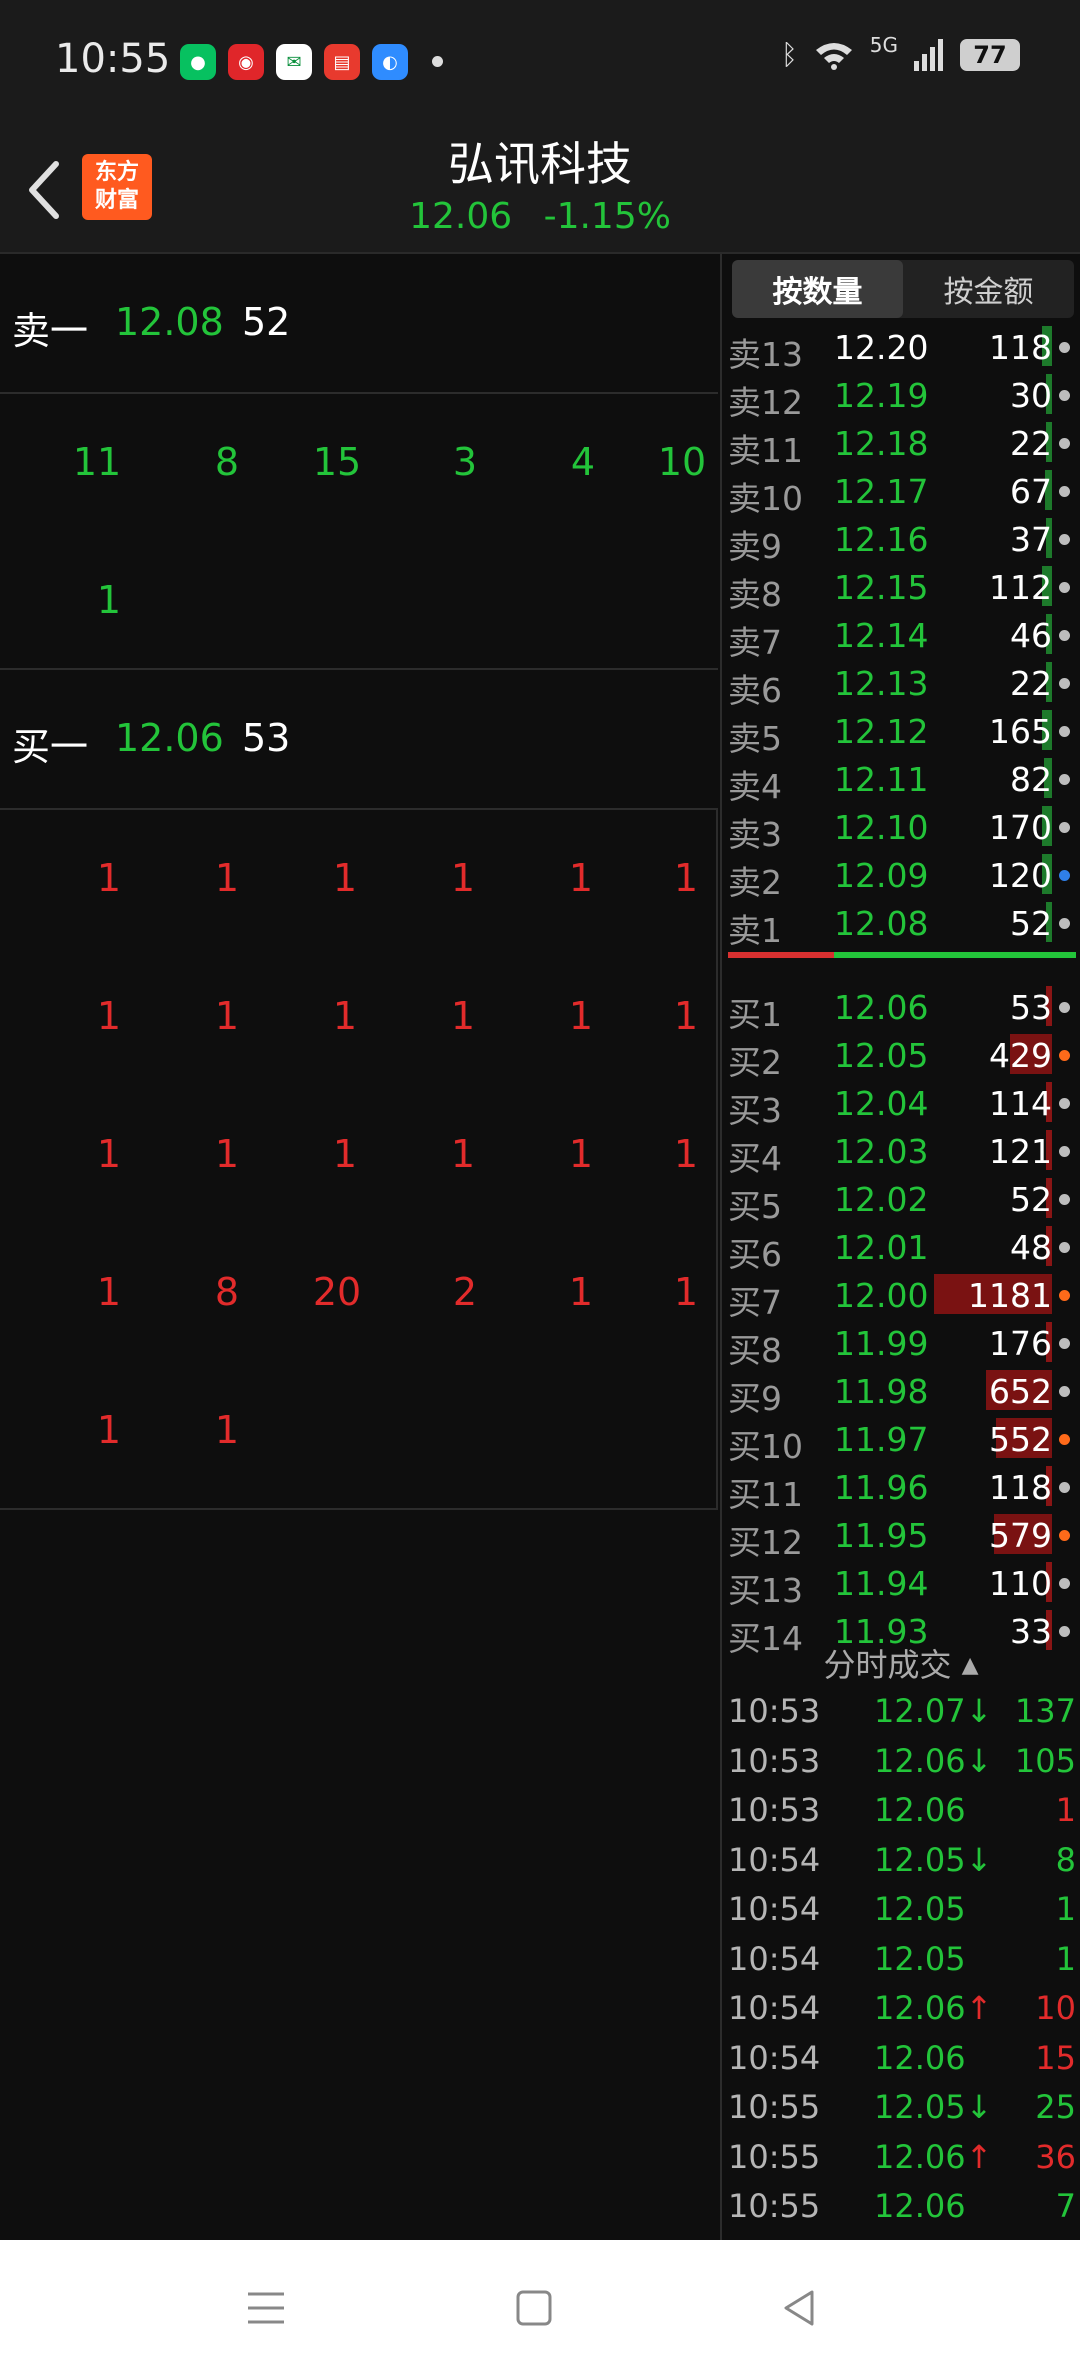 This screenshot has width=1080, height=2376. I want to click on sell-level-volume: 112, so click(1020, 587).